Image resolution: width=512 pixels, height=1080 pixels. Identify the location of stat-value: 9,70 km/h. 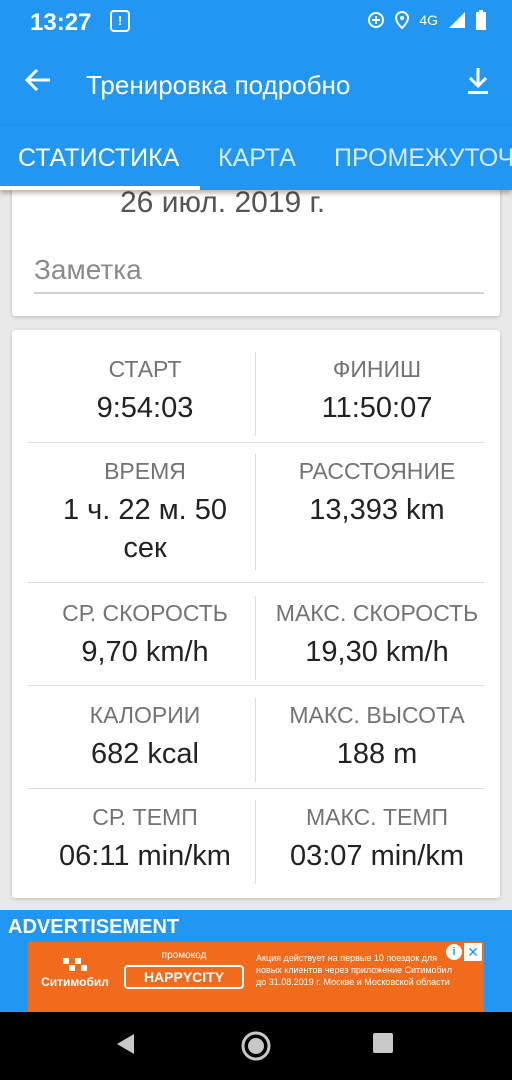
(145, 652).